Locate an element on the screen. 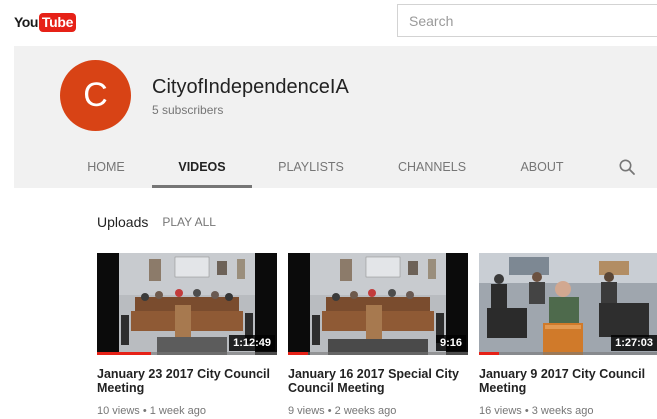 This screenshot has width=657, height=419. subscriber-count: 5 subscribers is located at coordinates (188, 110).